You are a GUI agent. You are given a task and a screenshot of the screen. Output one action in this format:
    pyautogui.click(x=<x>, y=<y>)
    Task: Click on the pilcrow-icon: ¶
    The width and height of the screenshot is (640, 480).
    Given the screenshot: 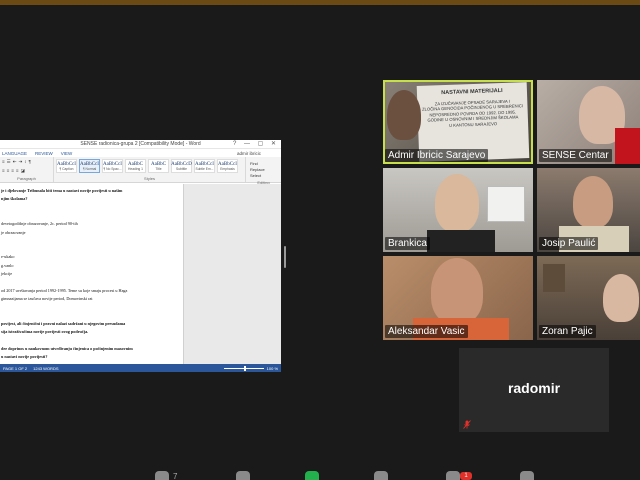 What is the action you would take?
    pyautogui.click(x=30, y=162)
    